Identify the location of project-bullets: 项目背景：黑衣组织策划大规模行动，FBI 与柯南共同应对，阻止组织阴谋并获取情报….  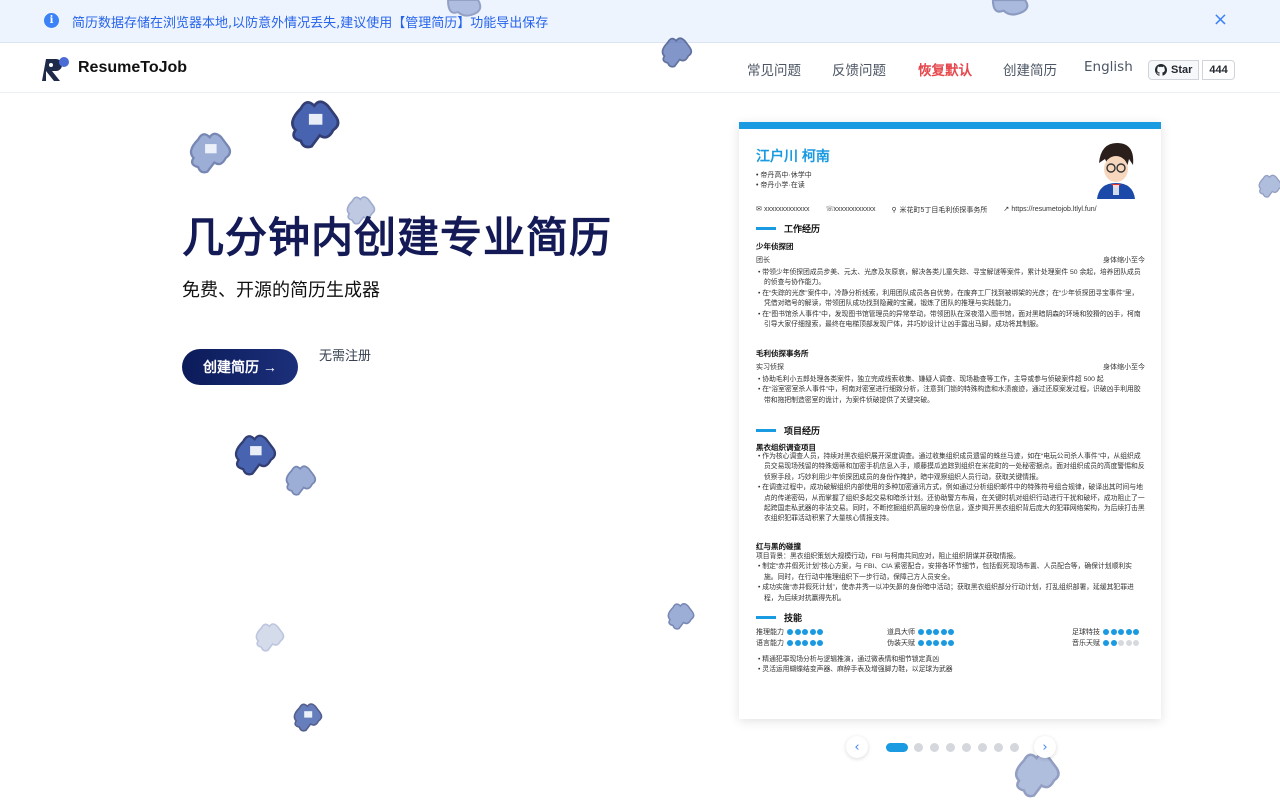
(945, 577).